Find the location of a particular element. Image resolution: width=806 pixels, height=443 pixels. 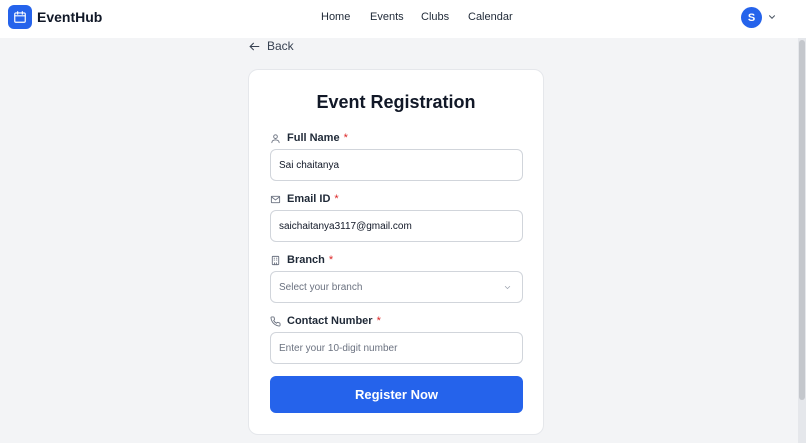

full-name-field is located at coordinates (396, 165).